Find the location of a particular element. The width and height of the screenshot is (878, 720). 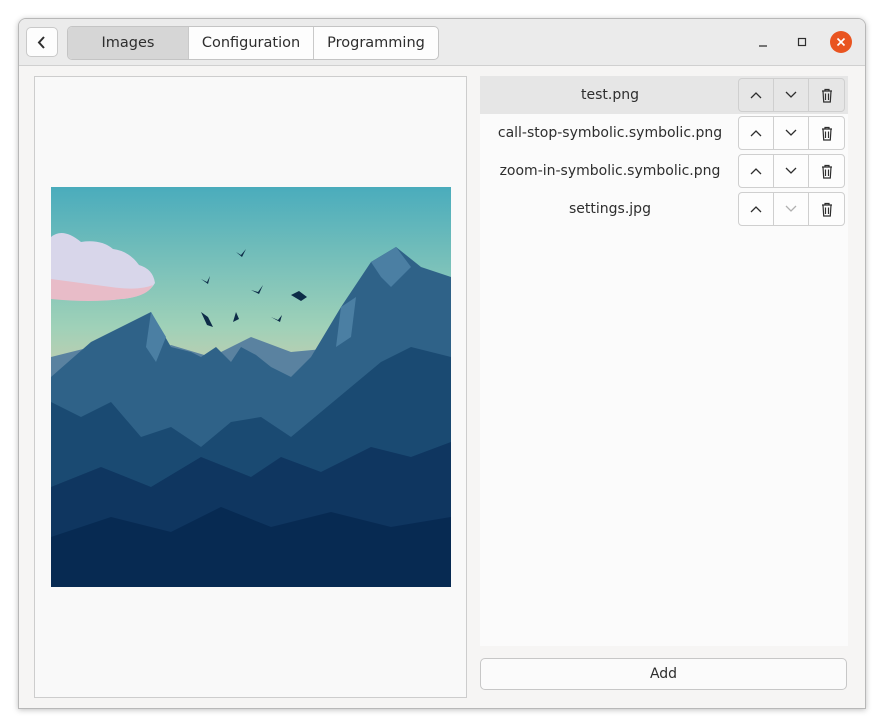

tab-bar: Images Configuration Programming is located at coordinates (253, 43).